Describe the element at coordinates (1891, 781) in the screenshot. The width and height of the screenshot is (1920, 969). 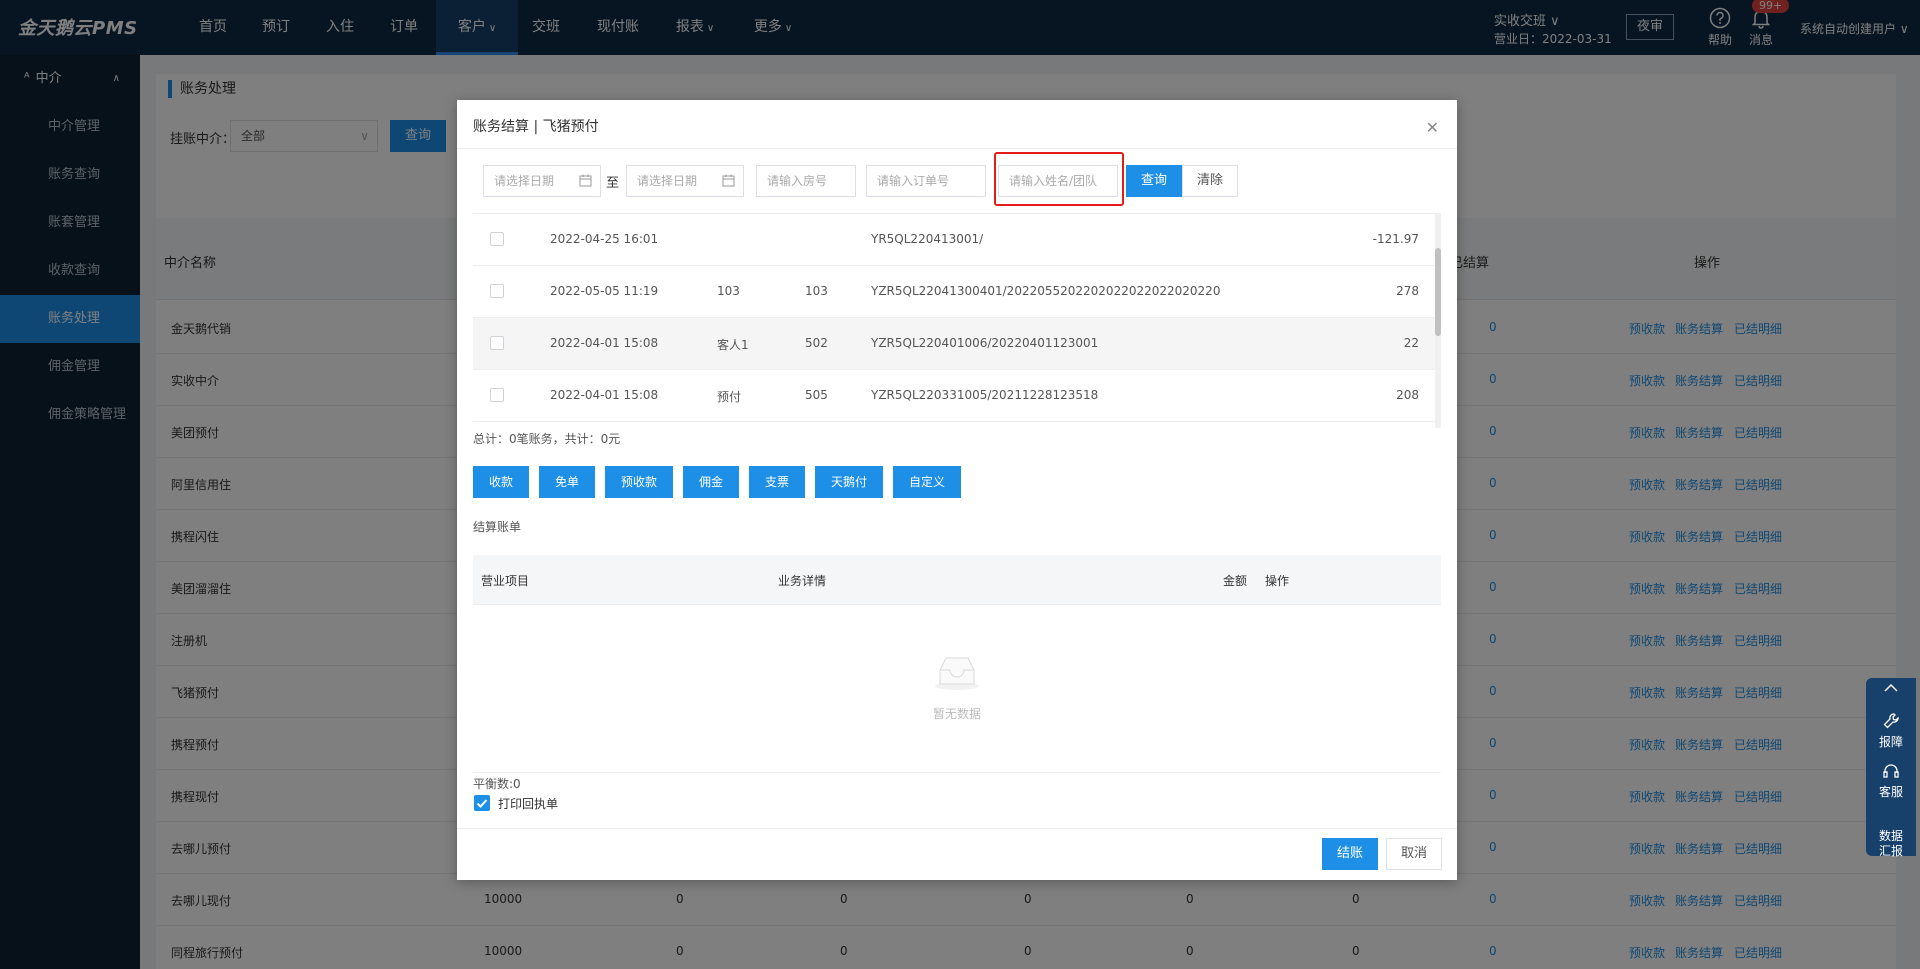
I see `customer-service-button: 客服` at that location.